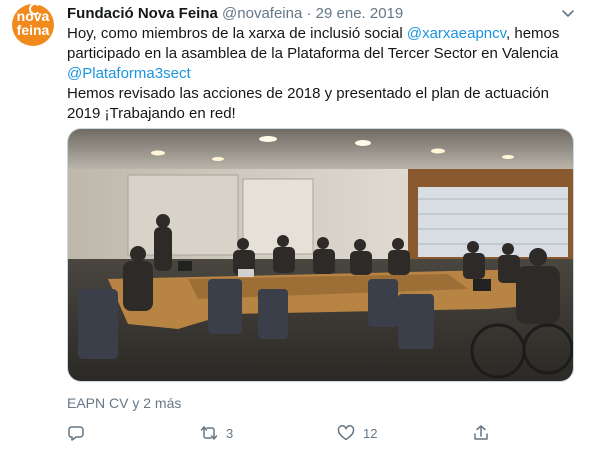 Image resolution: width=597 pixels, height=454 pixels. What do you see at coordinates (346, 433) in the screenshot?
I see `heart-icon` at bounding box center [346, 433].